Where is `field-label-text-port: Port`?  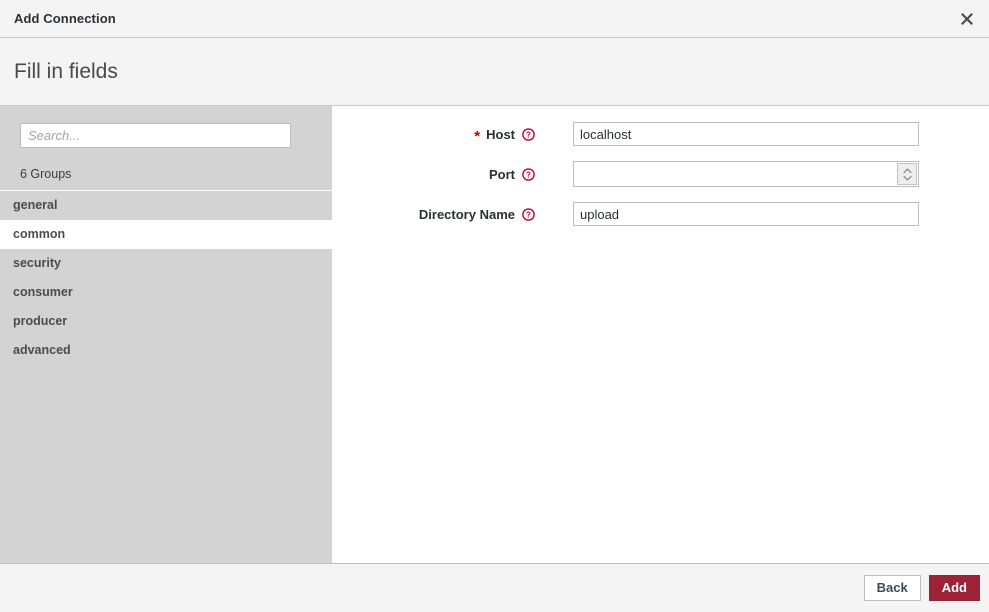 field-label-text-port: Port is located at coordinates (502, 174).